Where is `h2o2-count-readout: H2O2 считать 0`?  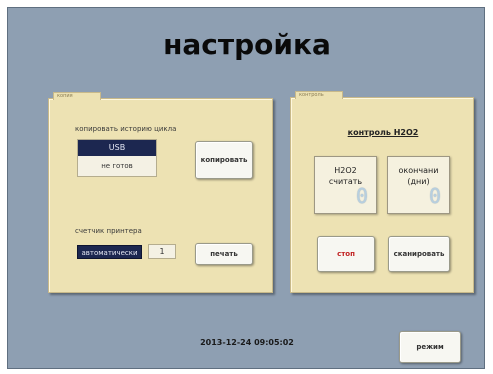
h2o2-count-readout: H2O2 считать 0 is located at coordinates (345, 185).